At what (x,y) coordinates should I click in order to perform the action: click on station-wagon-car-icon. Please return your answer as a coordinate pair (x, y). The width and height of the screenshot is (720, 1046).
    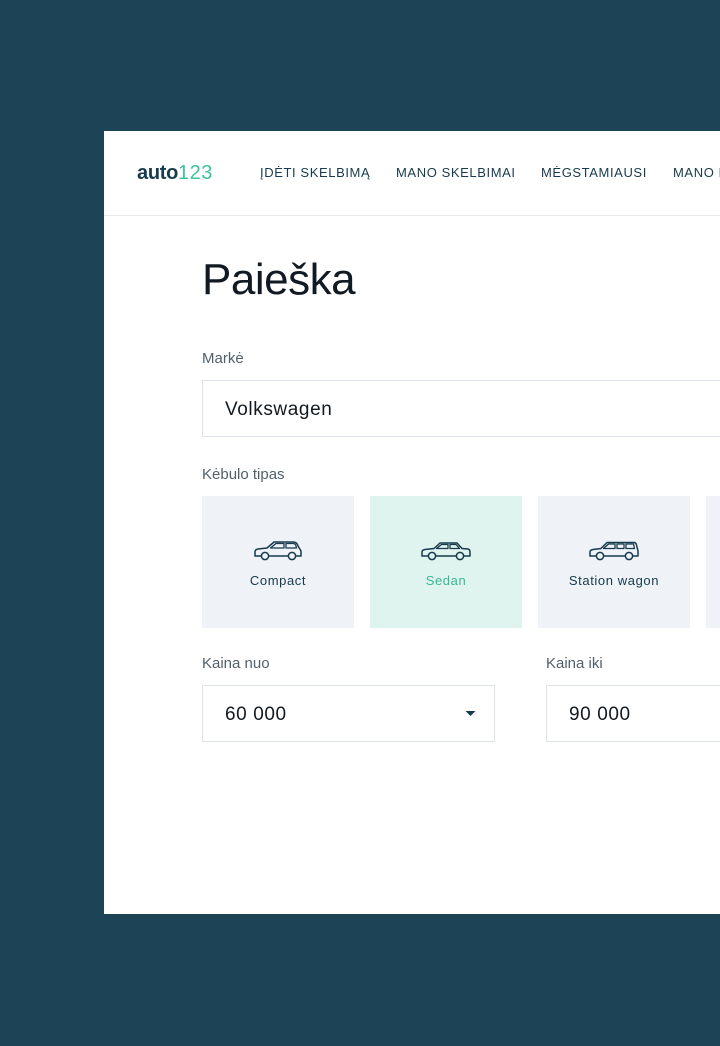
    Looking at the image, I should click on (614, 551).